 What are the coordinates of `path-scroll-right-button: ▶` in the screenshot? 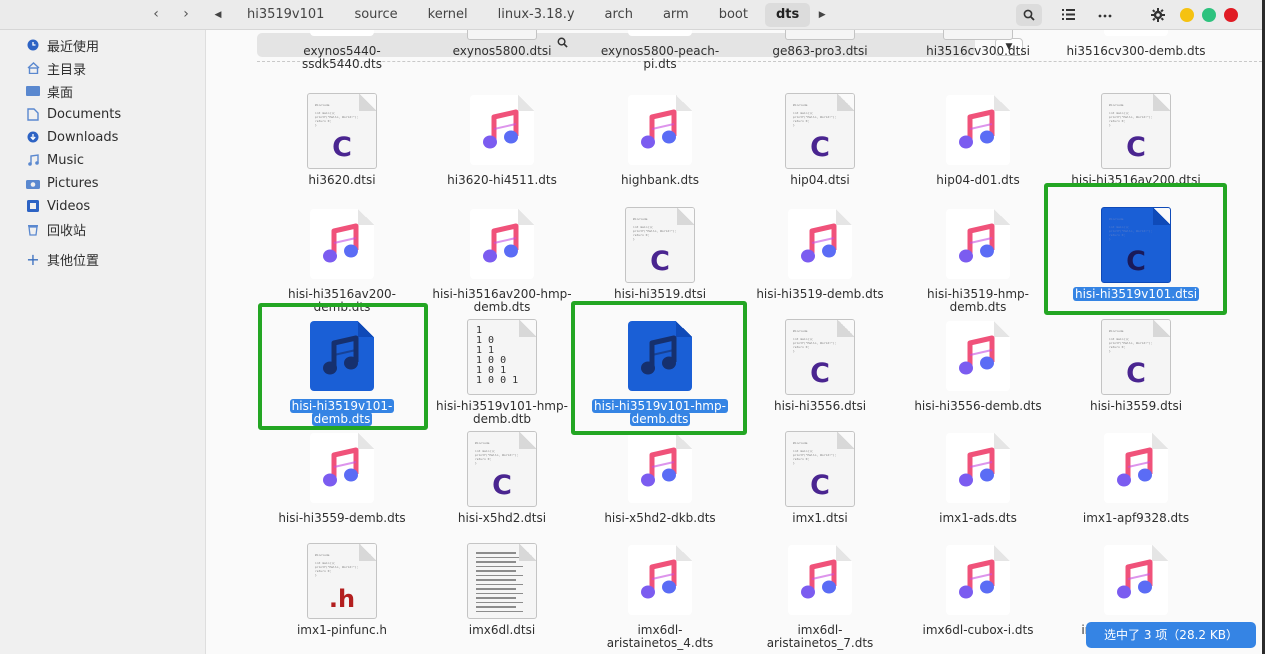 It's located at (822, 15).